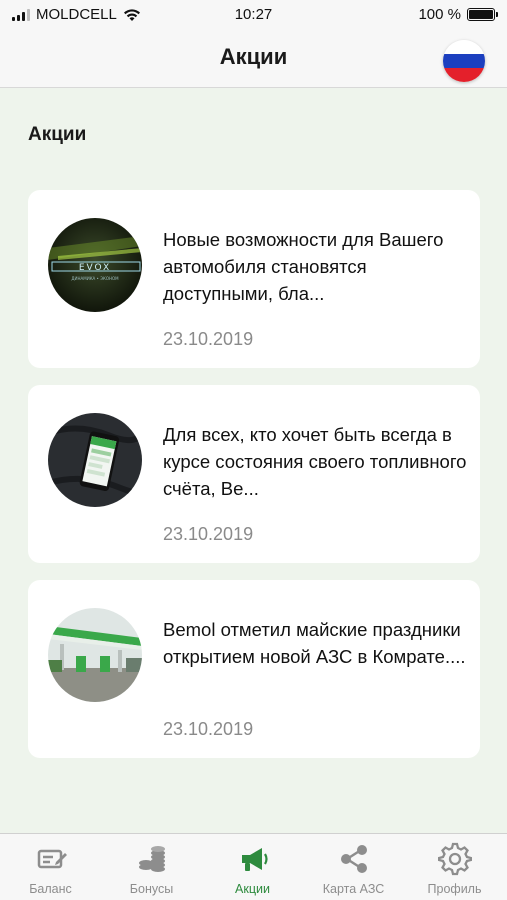  What do you see at coordinates (252, 889) in the screenshot?
I see `tab-label: Акции` at bounding box center [252, 889].